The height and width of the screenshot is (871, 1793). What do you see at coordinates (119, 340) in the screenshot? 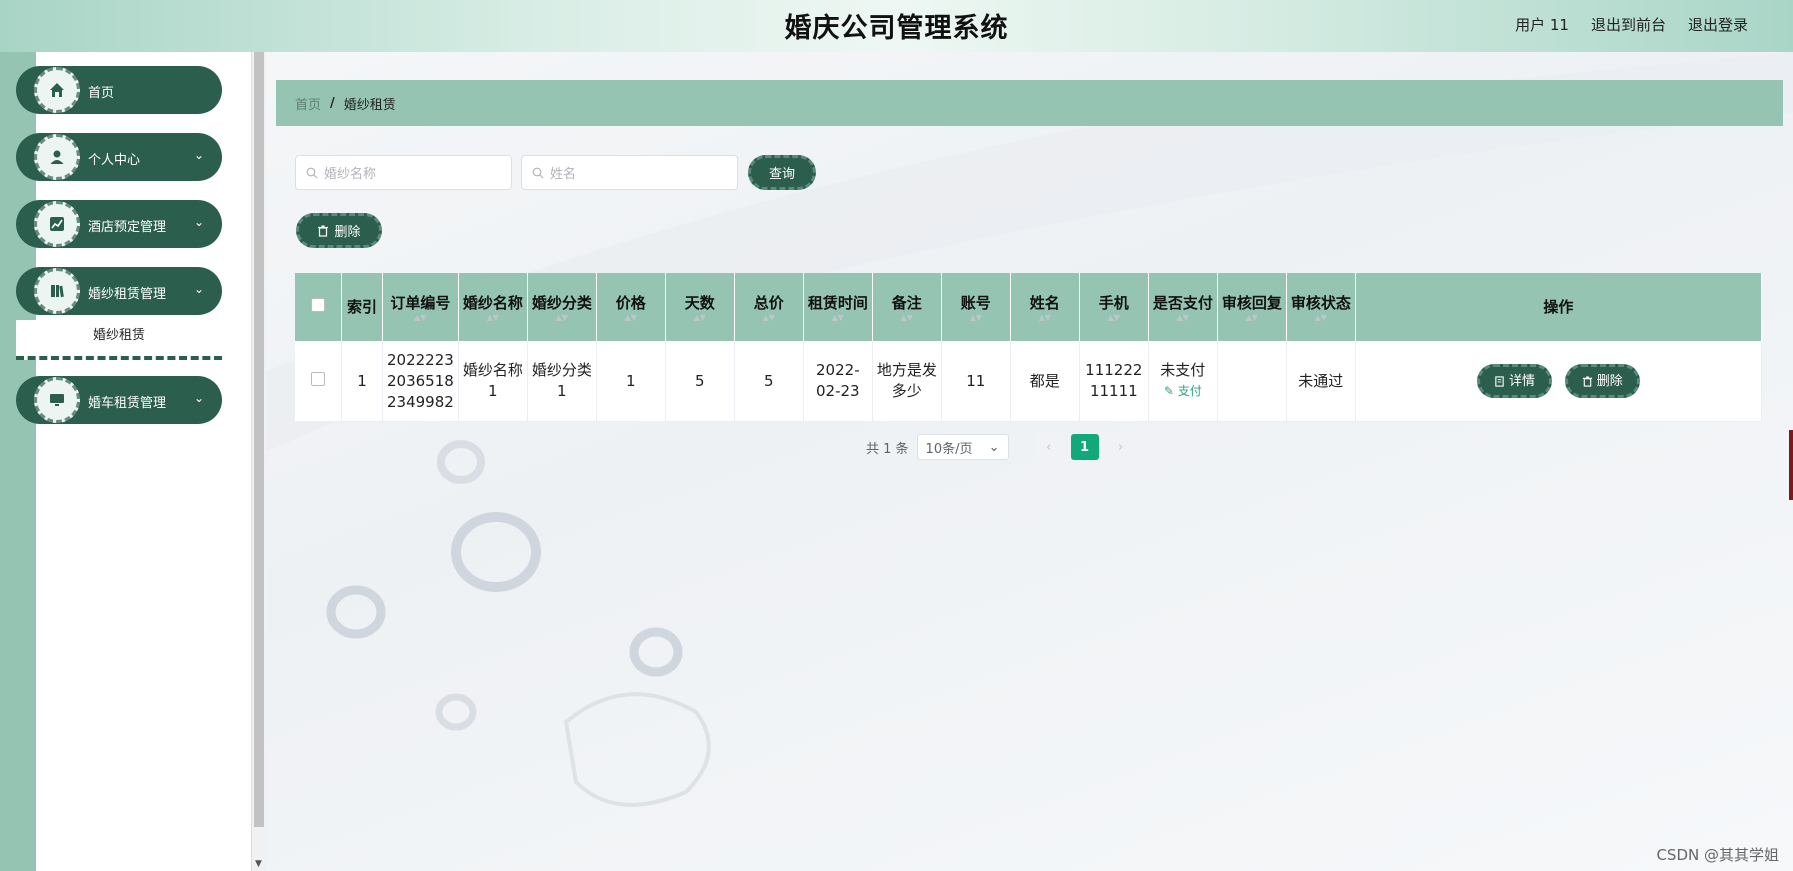
I see `submenu-item-dress-rental: 婚纱租赁` at bounding box center [119, 340].